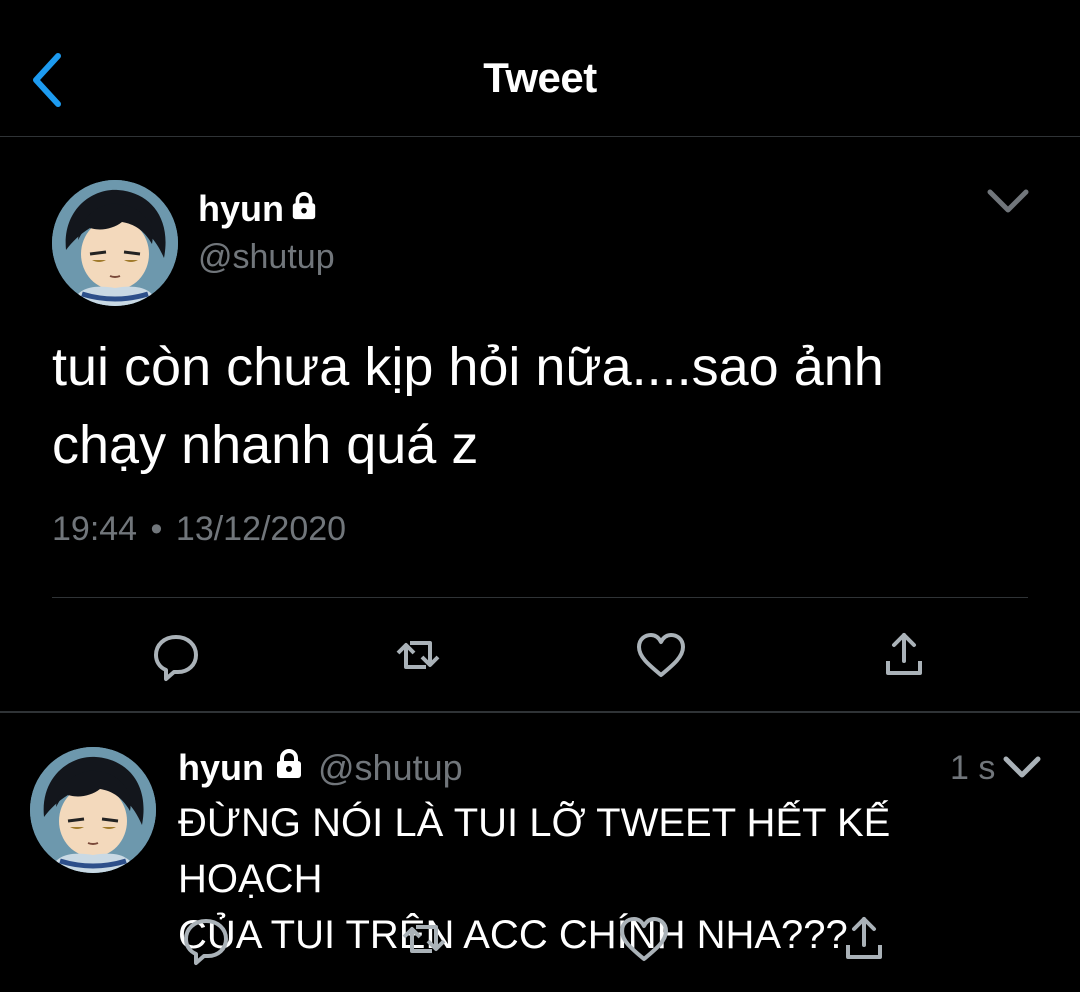  What do you see at coordinates (95, 529) in the screenshot?
I see `tweet-time: 19:44` at bounding box center [95, 529].